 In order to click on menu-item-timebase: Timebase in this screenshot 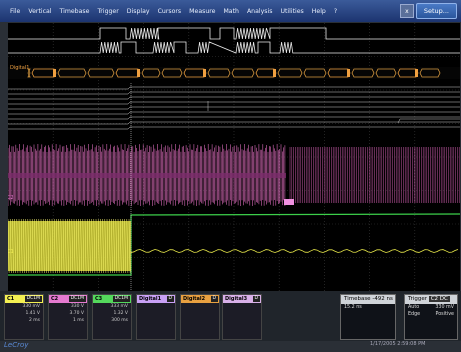, I will do `click(75, 11)`.